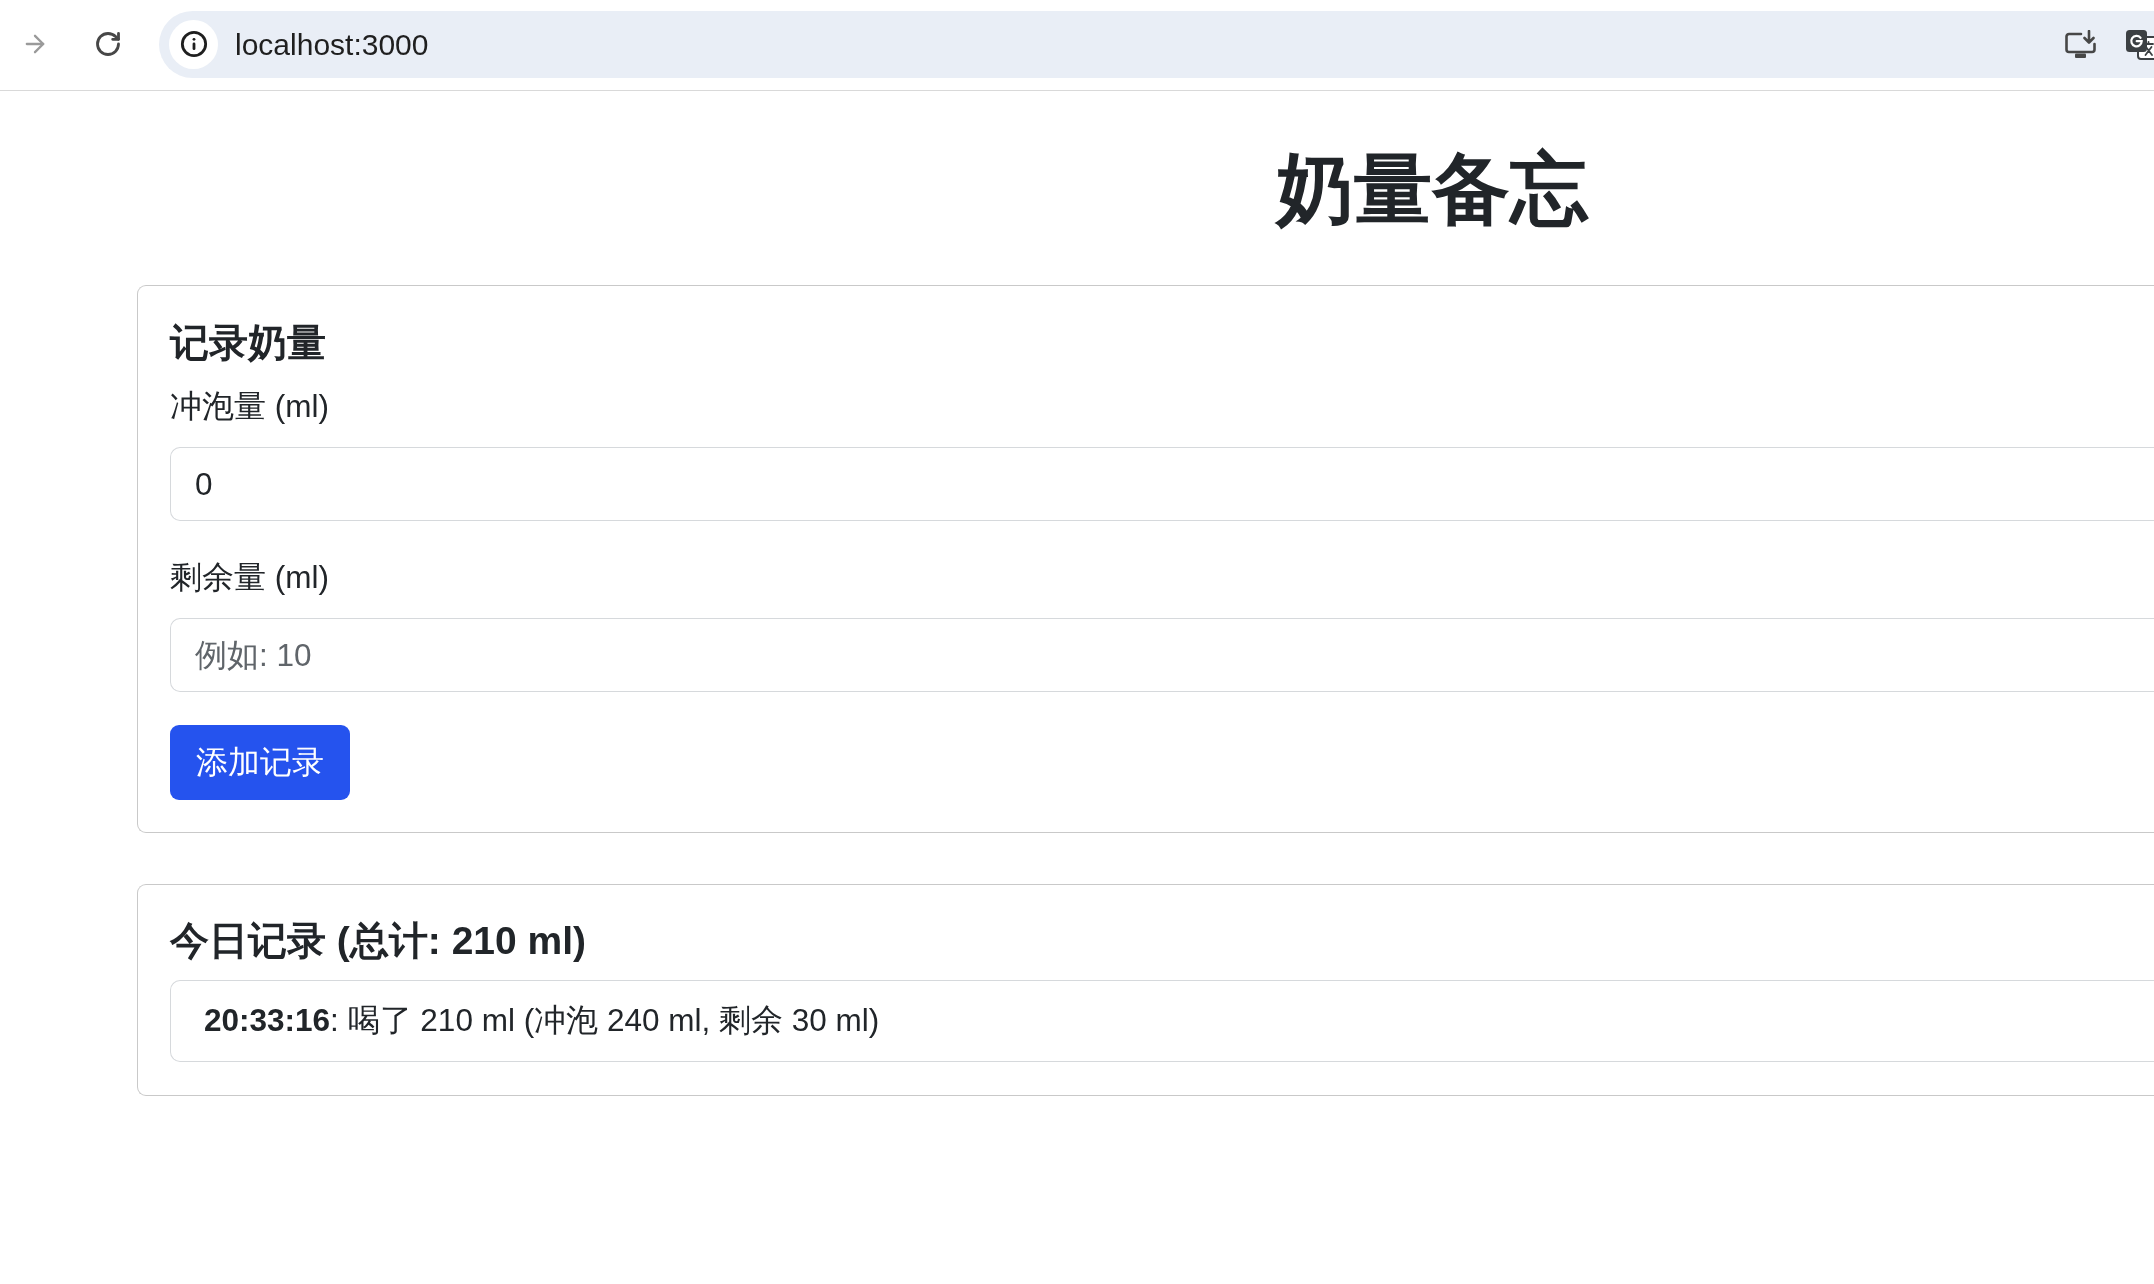 The height and width of the screenshot is (1284, 2154). I want to click on info-icon, so click(193, 44).